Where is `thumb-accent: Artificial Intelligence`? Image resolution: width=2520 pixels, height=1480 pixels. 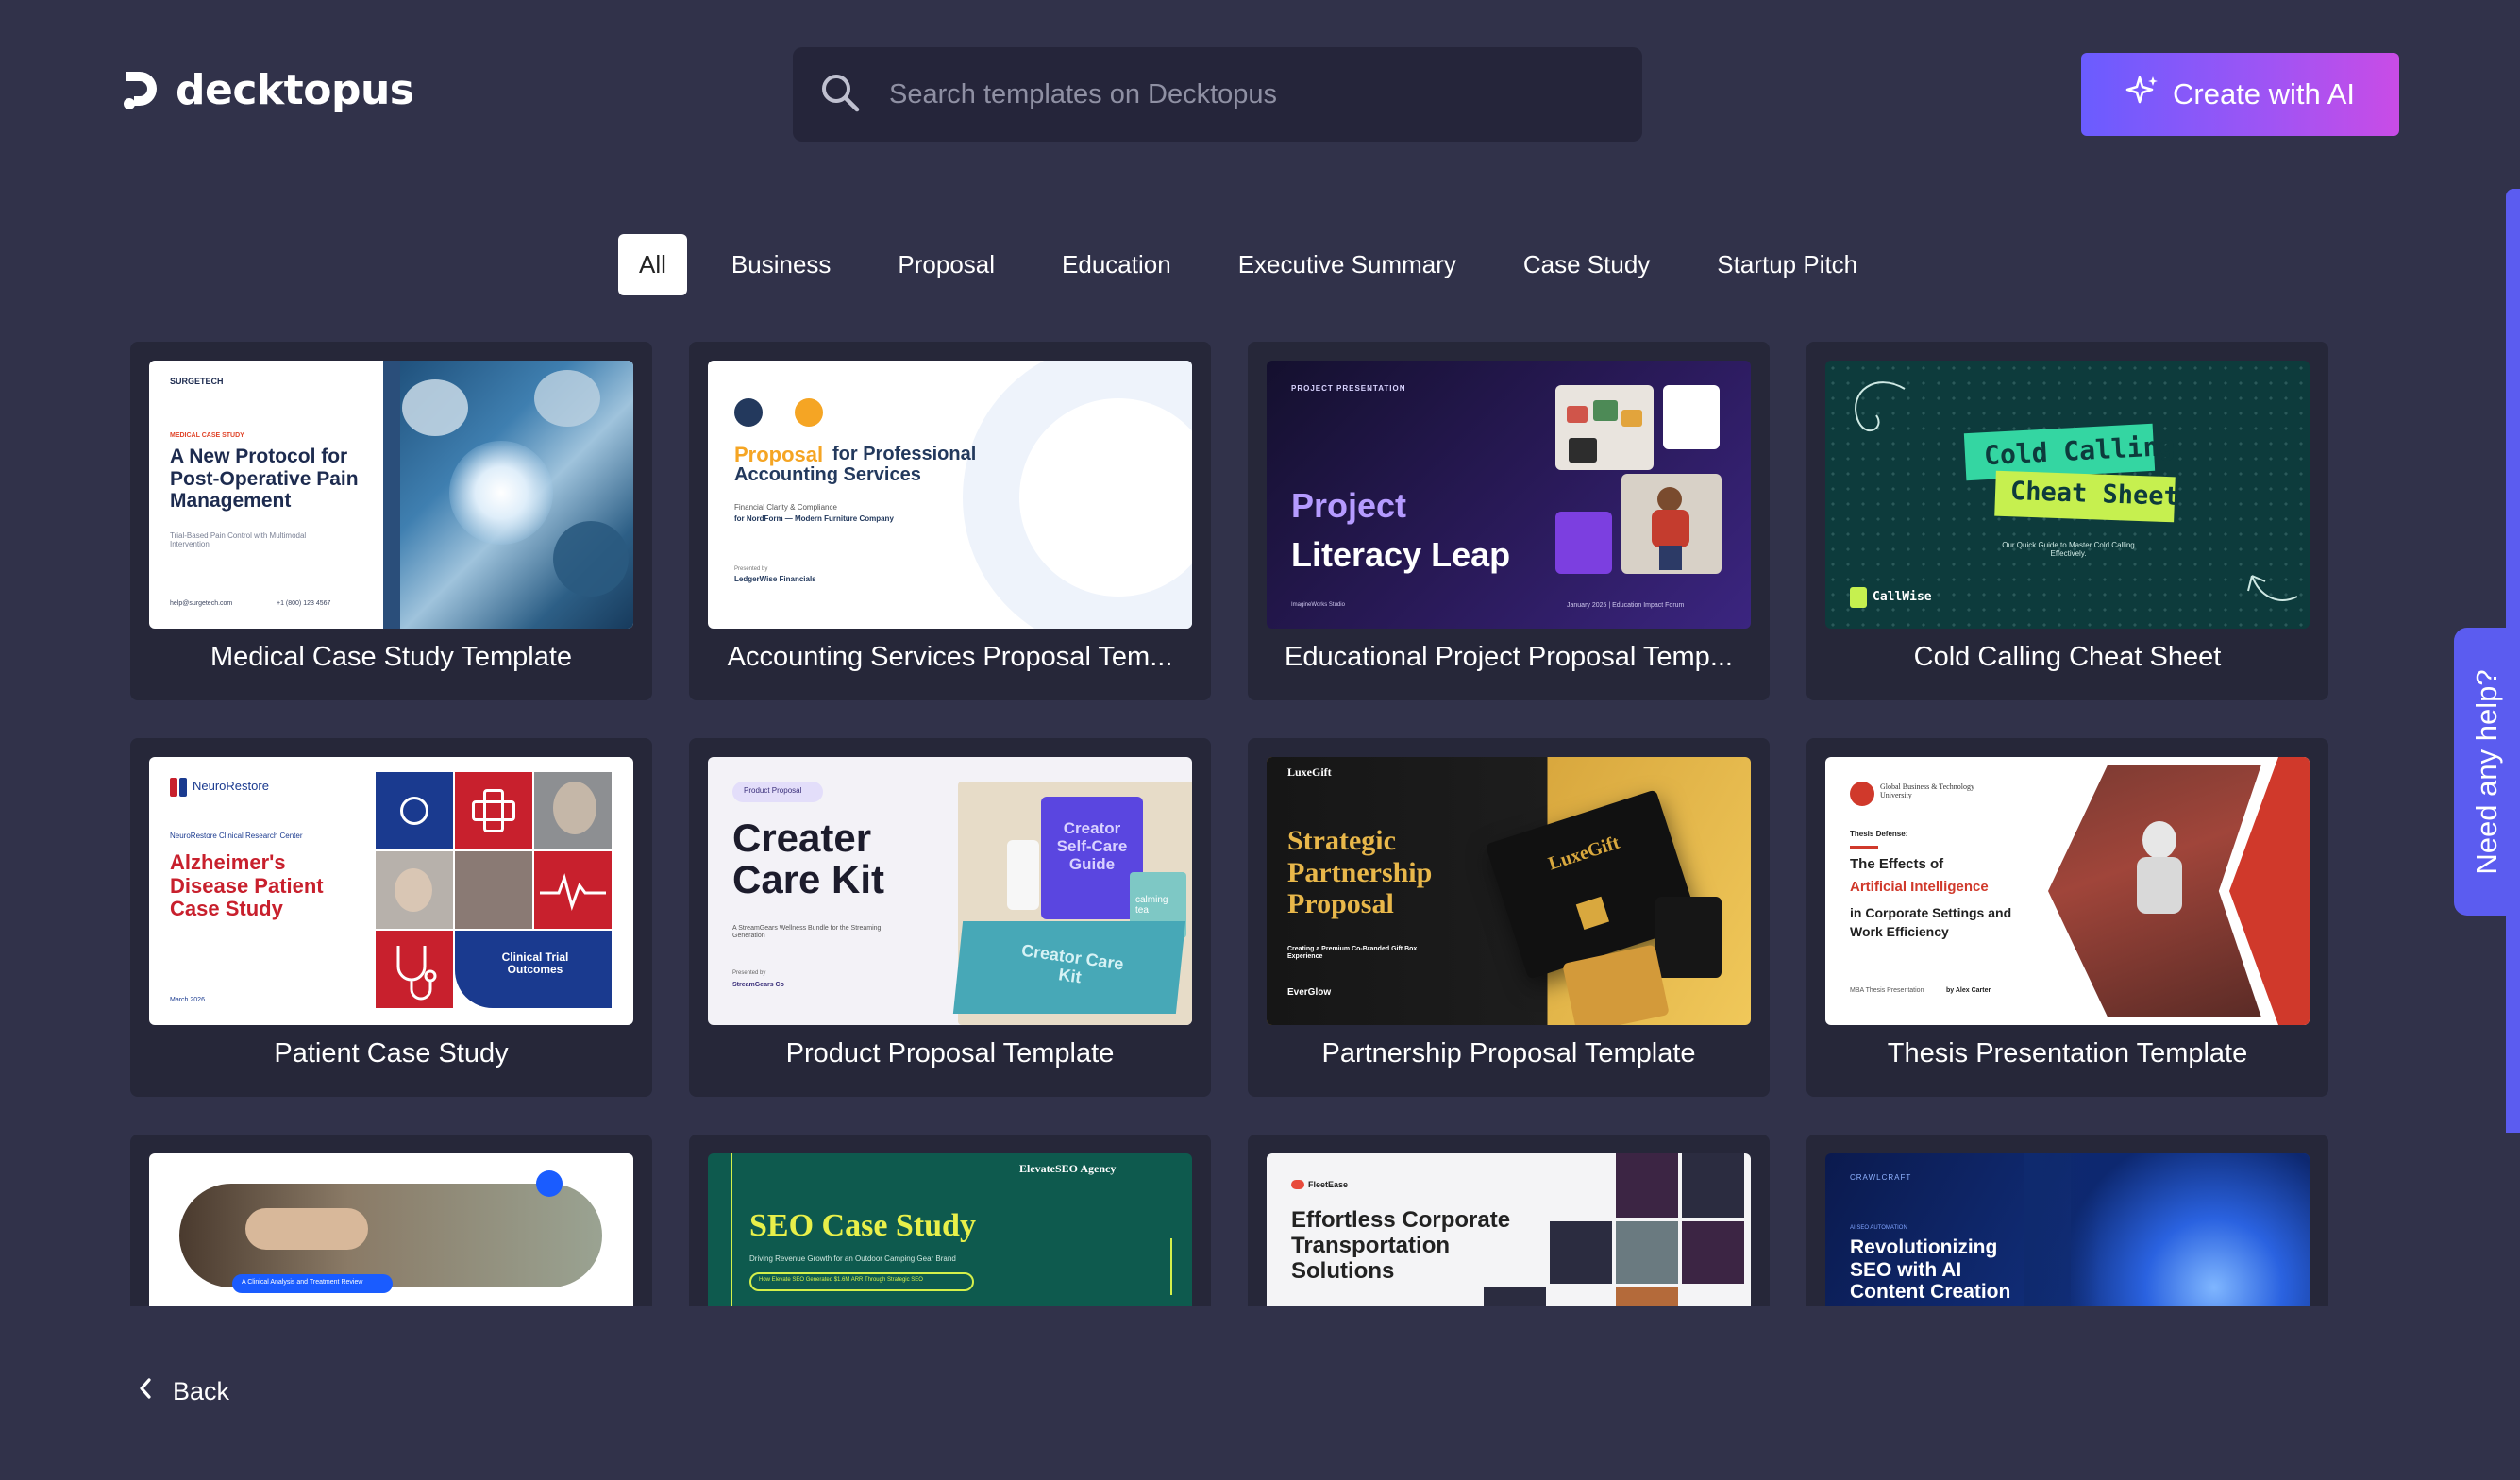 thumb-accent: Artificial Intelligence is located at coordinates (1919, 887).